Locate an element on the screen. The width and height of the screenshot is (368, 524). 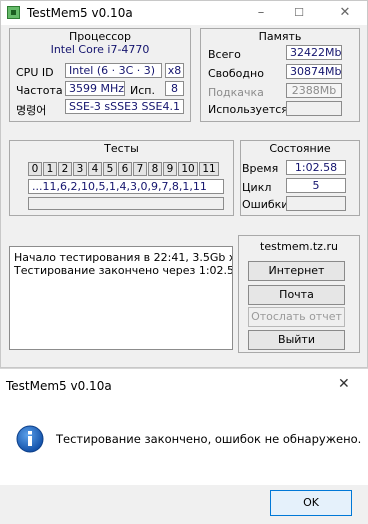
memory-total-label: Всего is located at coordinates (224, 54).